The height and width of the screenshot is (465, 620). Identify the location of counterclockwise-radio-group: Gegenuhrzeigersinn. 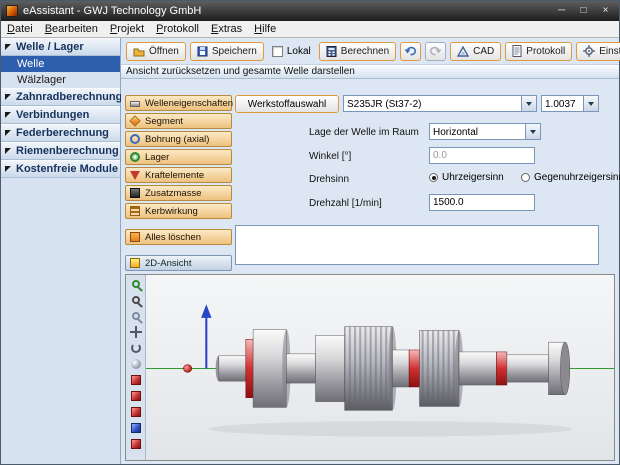
(570, 177).